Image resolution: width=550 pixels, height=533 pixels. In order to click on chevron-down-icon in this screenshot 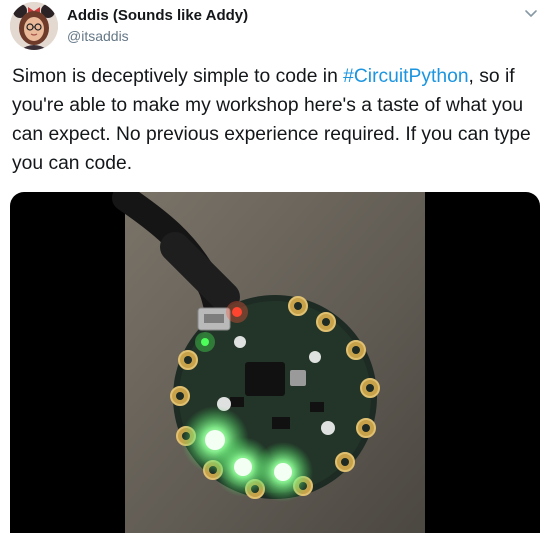, I will do `click(531, 14)`.